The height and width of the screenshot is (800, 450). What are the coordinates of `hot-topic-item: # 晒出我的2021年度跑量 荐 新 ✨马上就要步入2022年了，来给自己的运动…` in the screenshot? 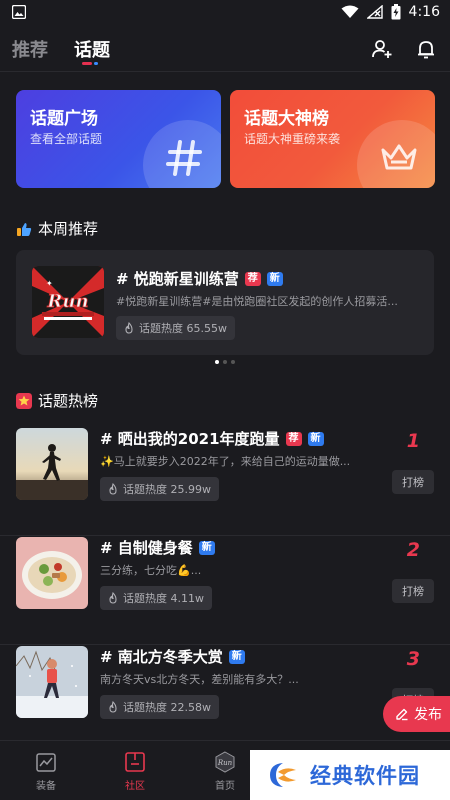 It's located at (225, 482).